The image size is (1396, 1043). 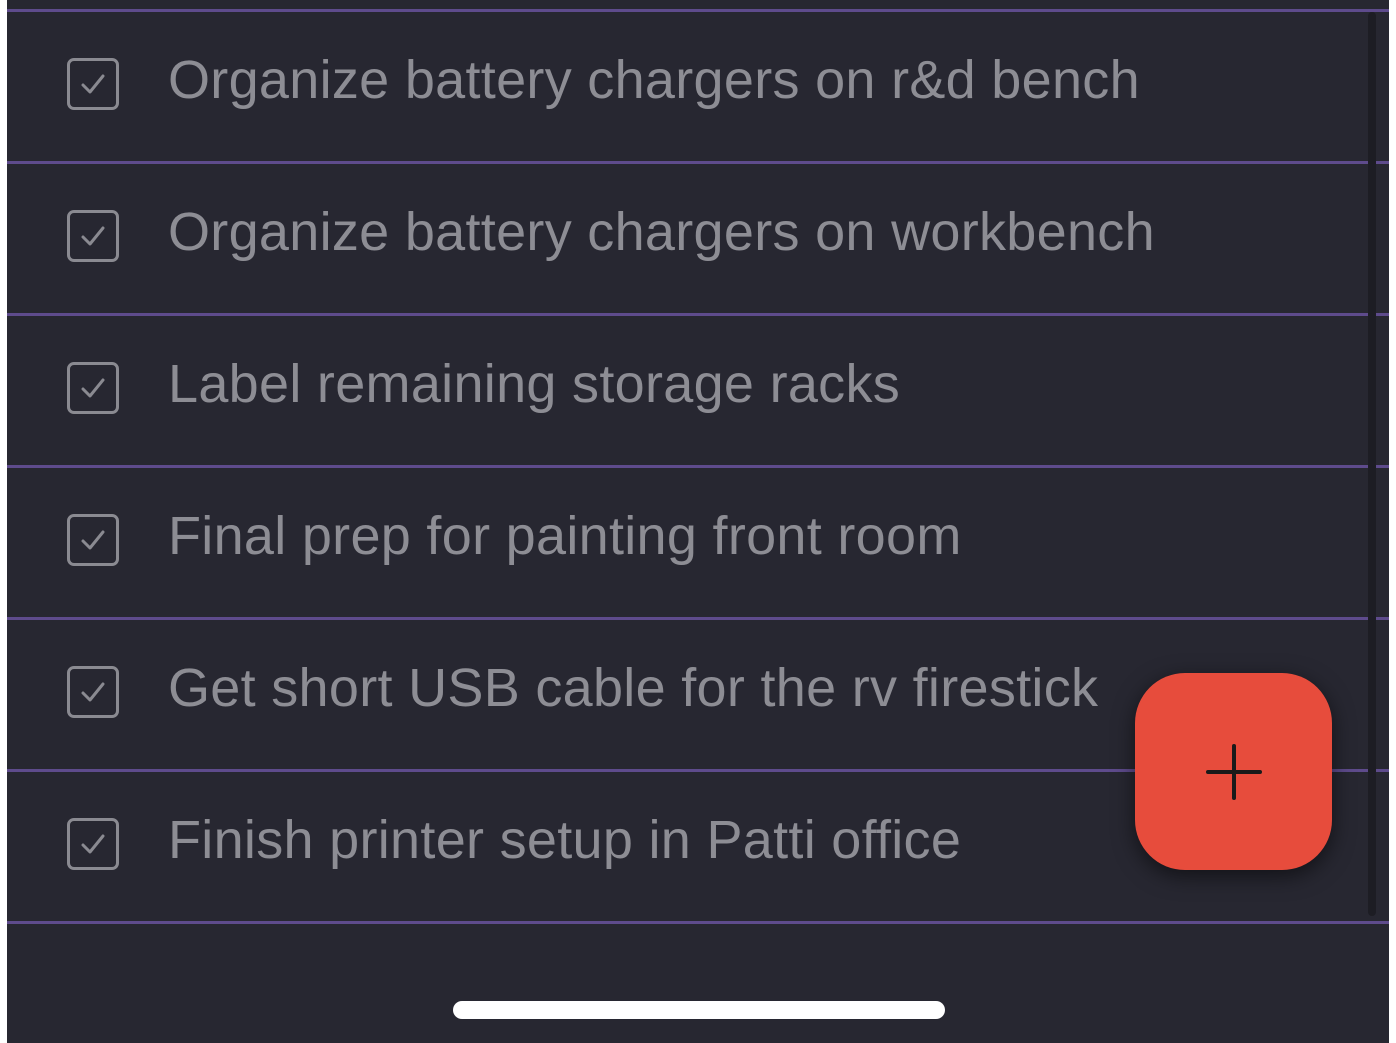 I want to click on list-item: Organize battery chargers on r&d bench, so click(x=698, y=88).